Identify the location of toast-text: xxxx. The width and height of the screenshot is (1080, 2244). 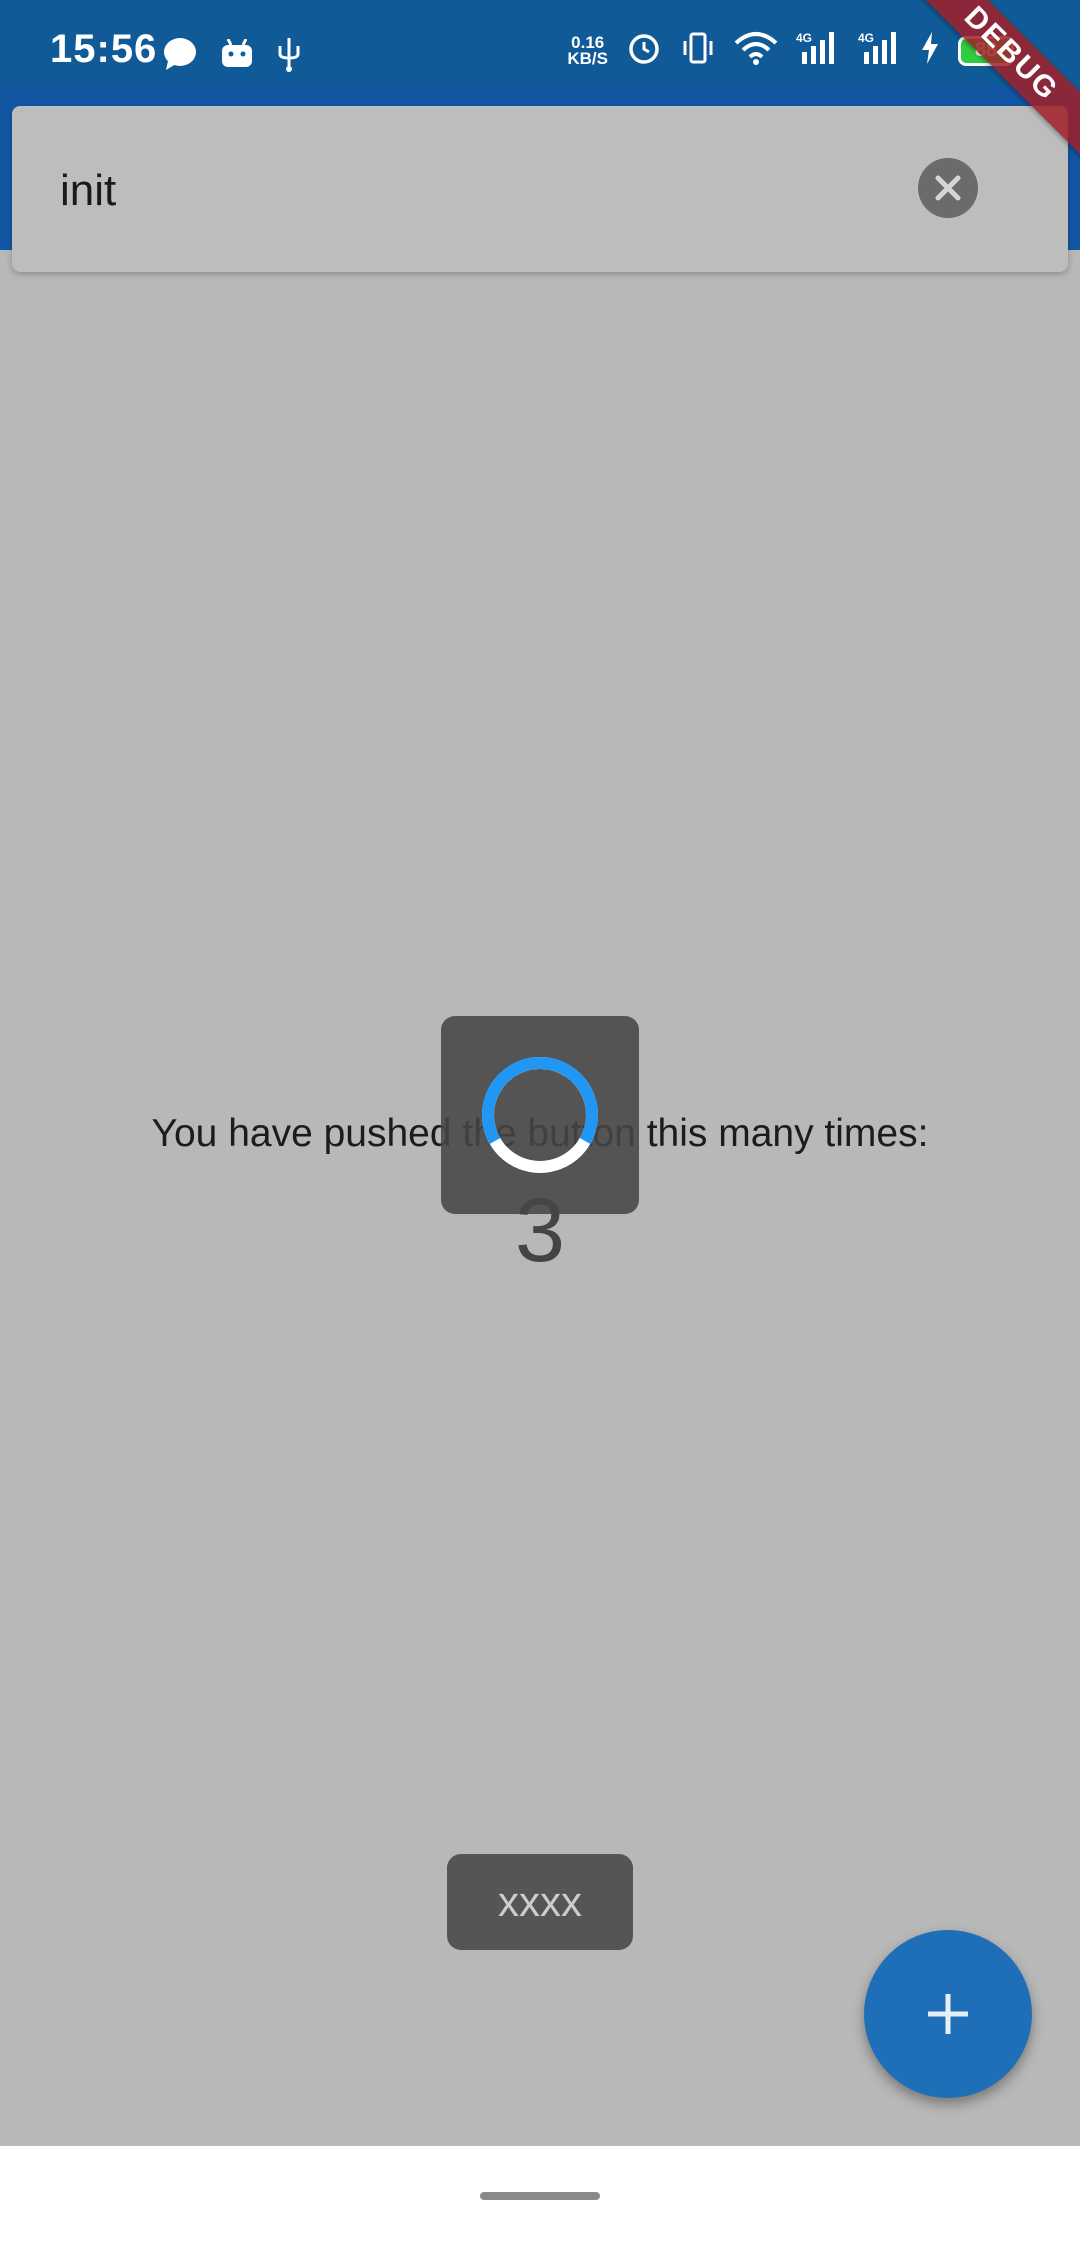
(540, 1901).